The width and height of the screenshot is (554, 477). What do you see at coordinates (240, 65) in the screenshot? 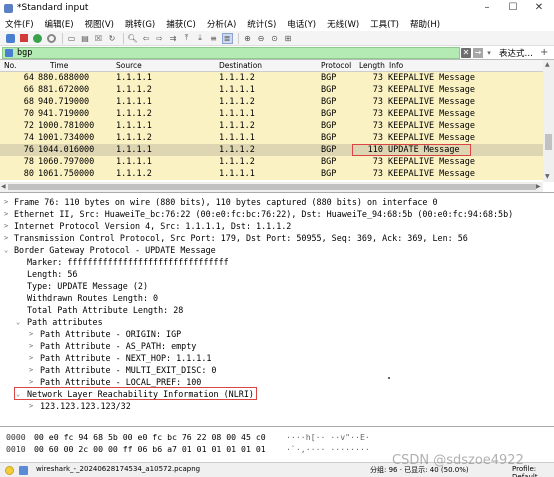
I see `column-header-destination: Destination` at bounding box center [240, 65].